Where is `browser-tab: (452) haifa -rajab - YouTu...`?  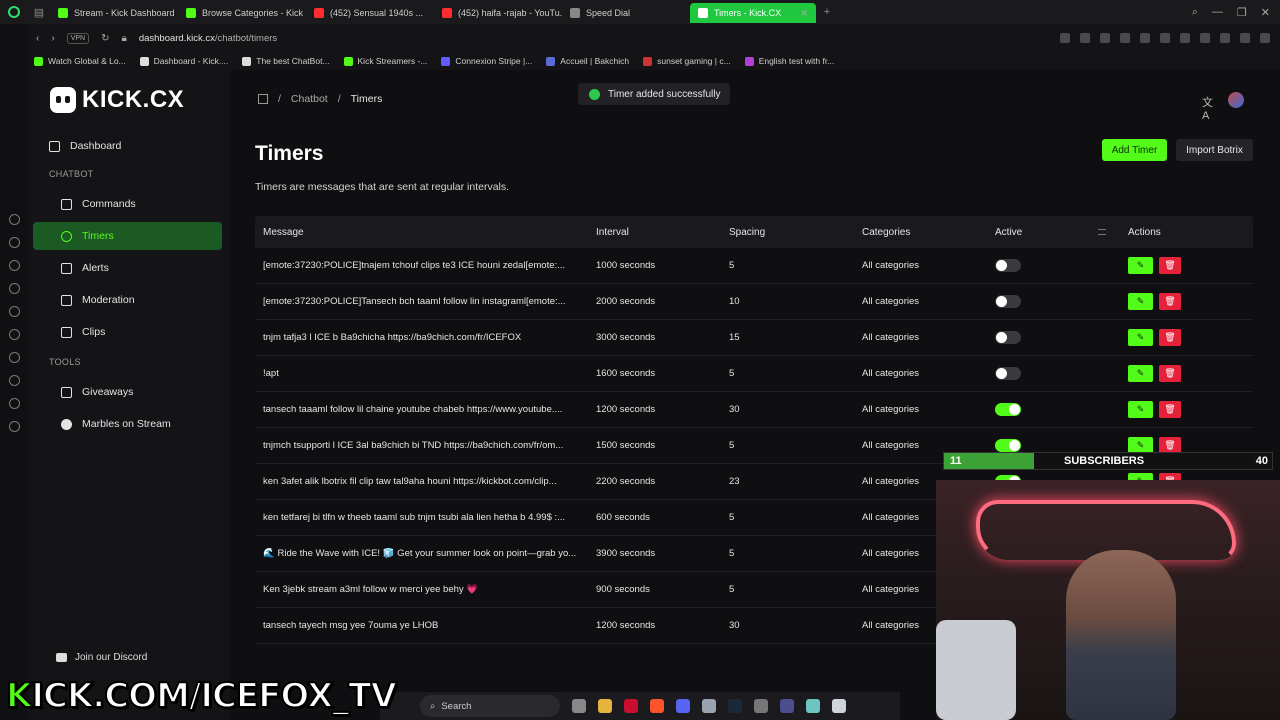
browser-tab: (452) haifa -rajab - YouTu... is located at coordinates (498, 13).